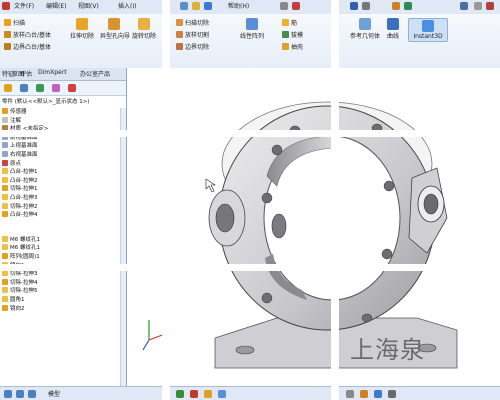 This screenshot has height=400, width=500. Describe the element at coordinates (179, 22) in the screenshot. I see `sweep-cut-icon` at that location.